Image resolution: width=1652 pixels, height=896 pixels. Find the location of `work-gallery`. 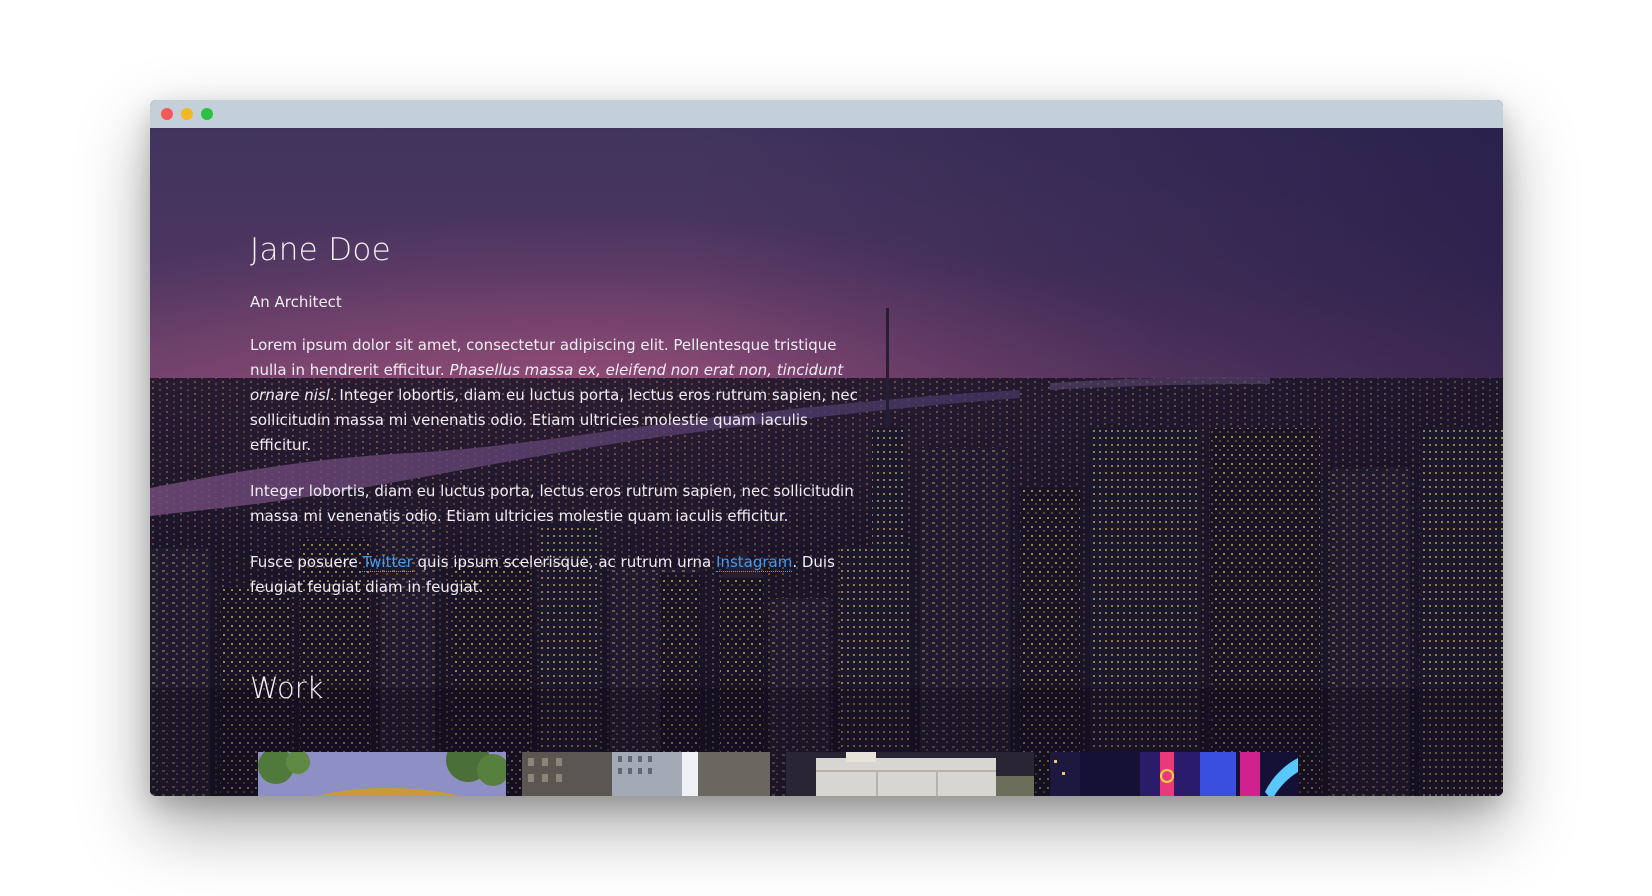

work-gallery is located at coordinates (778, 774).